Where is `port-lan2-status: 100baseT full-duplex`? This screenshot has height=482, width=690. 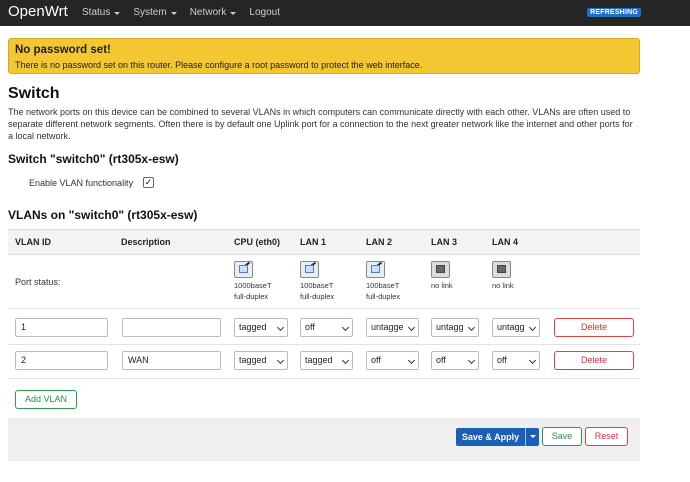
port-lan2-status: 100baseT full-duplex is located at coordinates (383, 281).